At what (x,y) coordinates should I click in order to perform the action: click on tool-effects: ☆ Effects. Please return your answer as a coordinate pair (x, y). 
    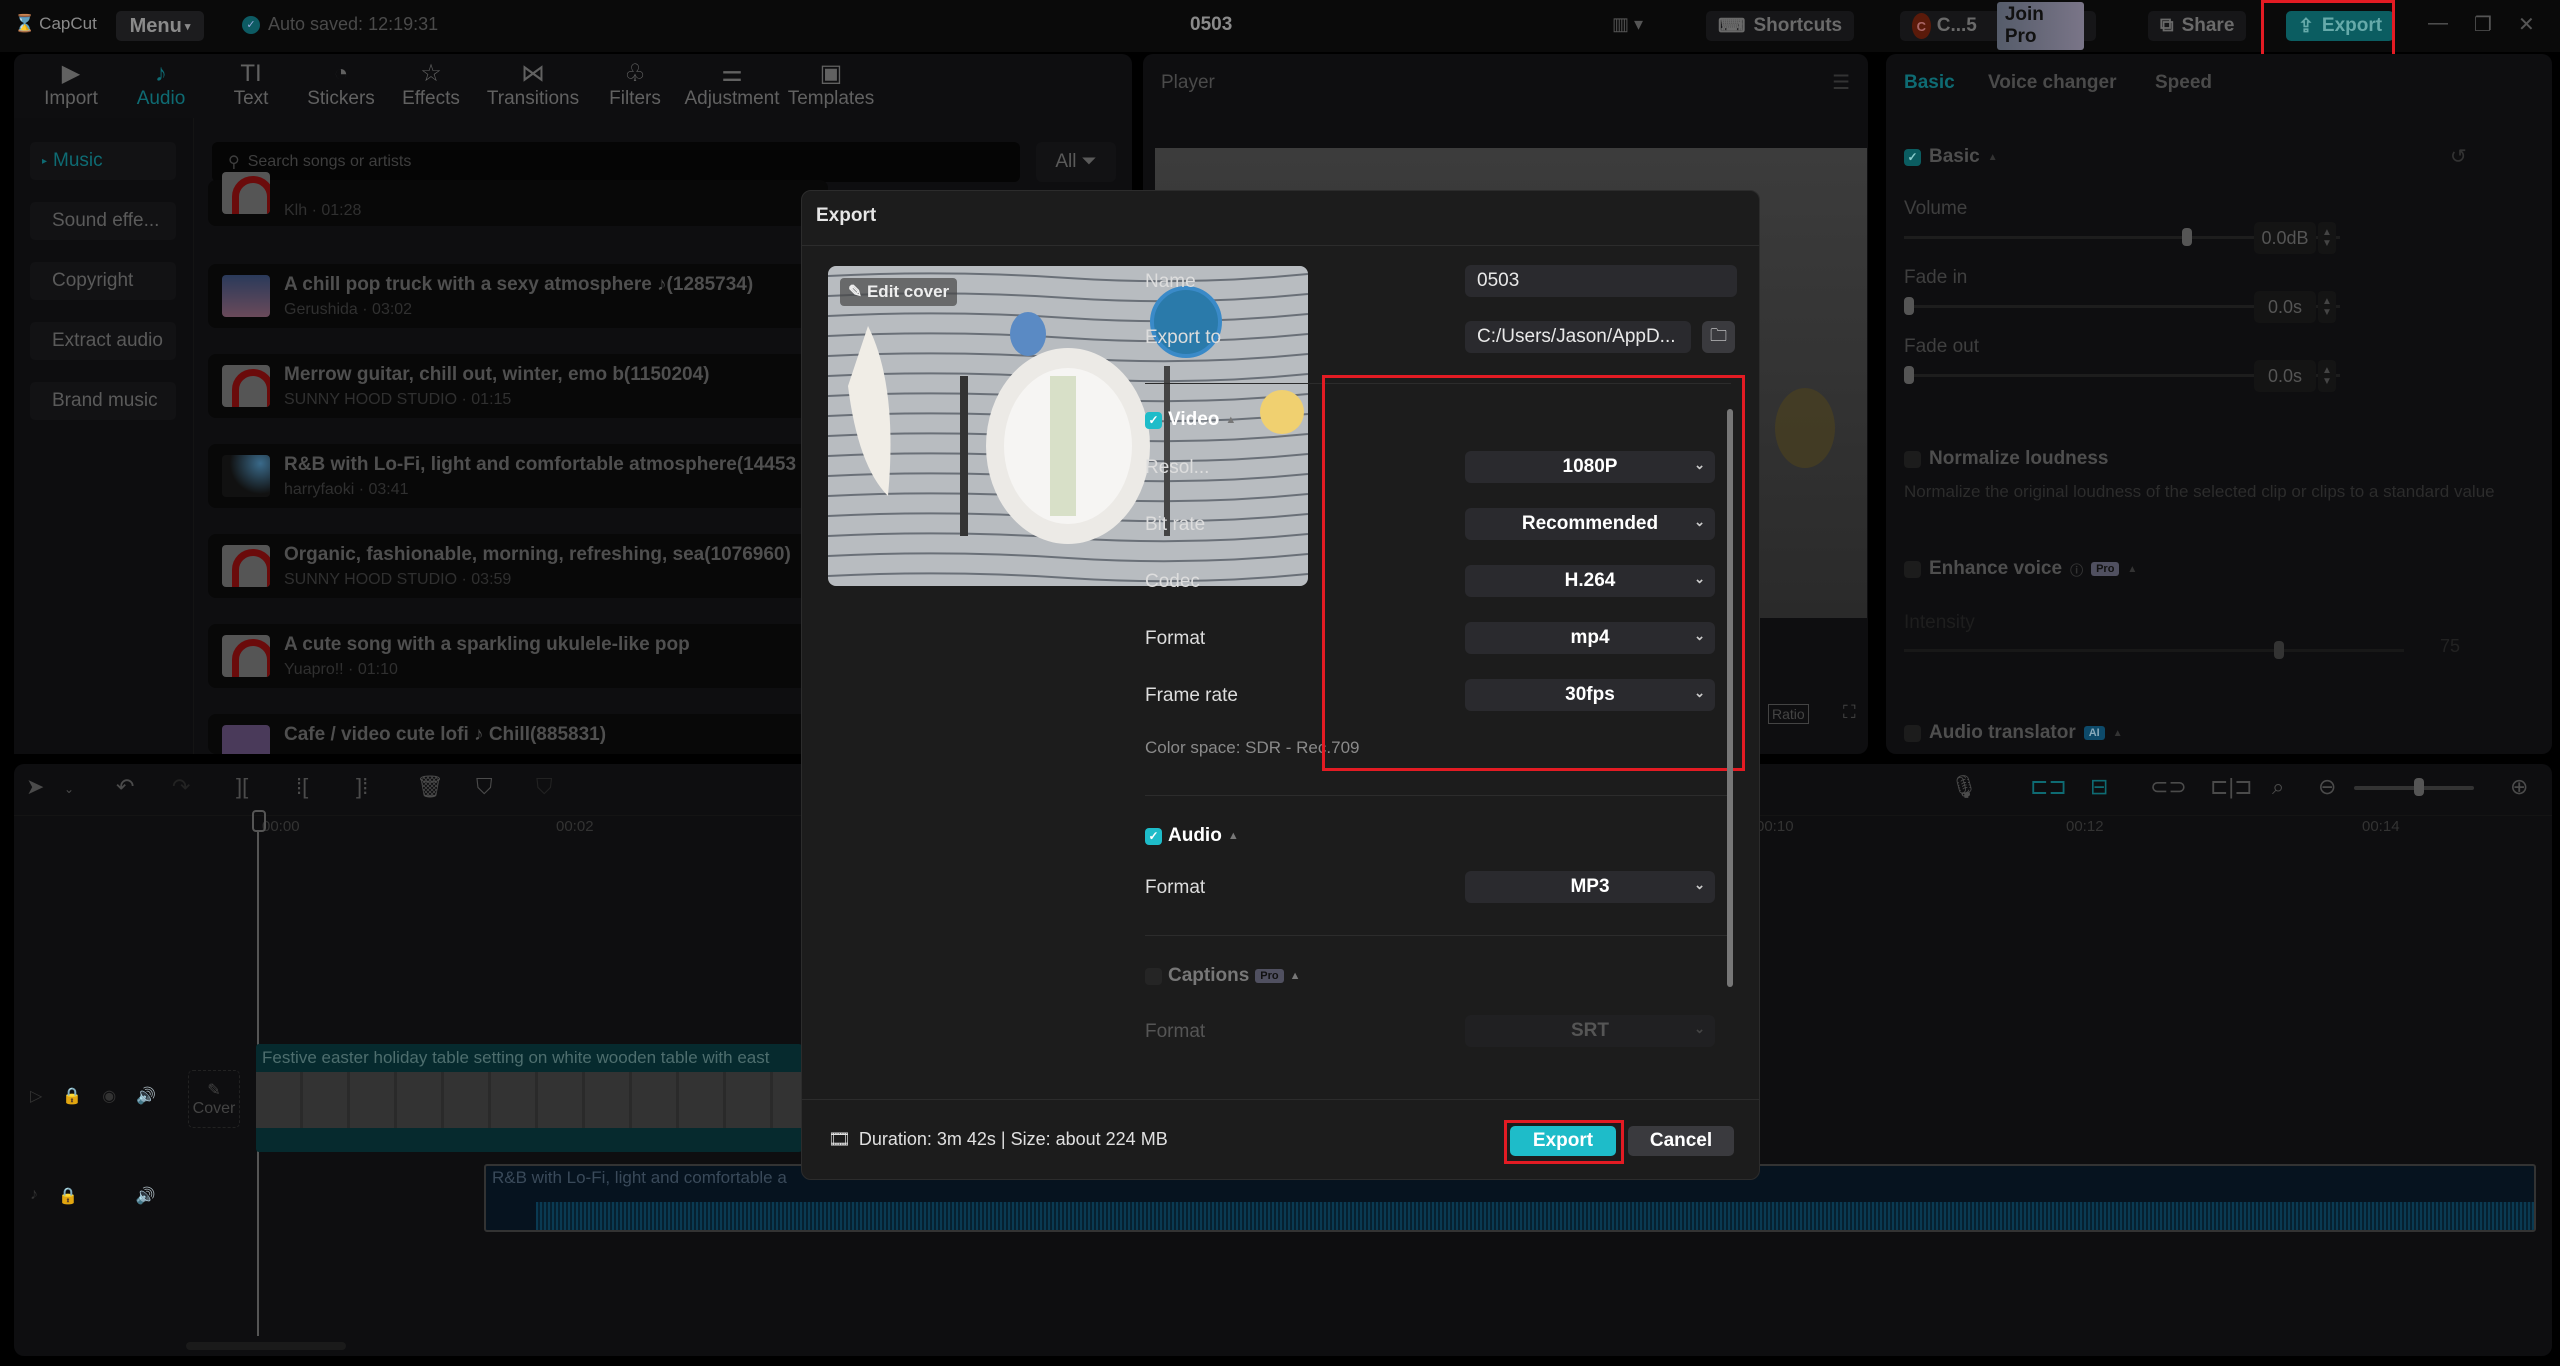
    Looking at the image, I should click on (431, 86).